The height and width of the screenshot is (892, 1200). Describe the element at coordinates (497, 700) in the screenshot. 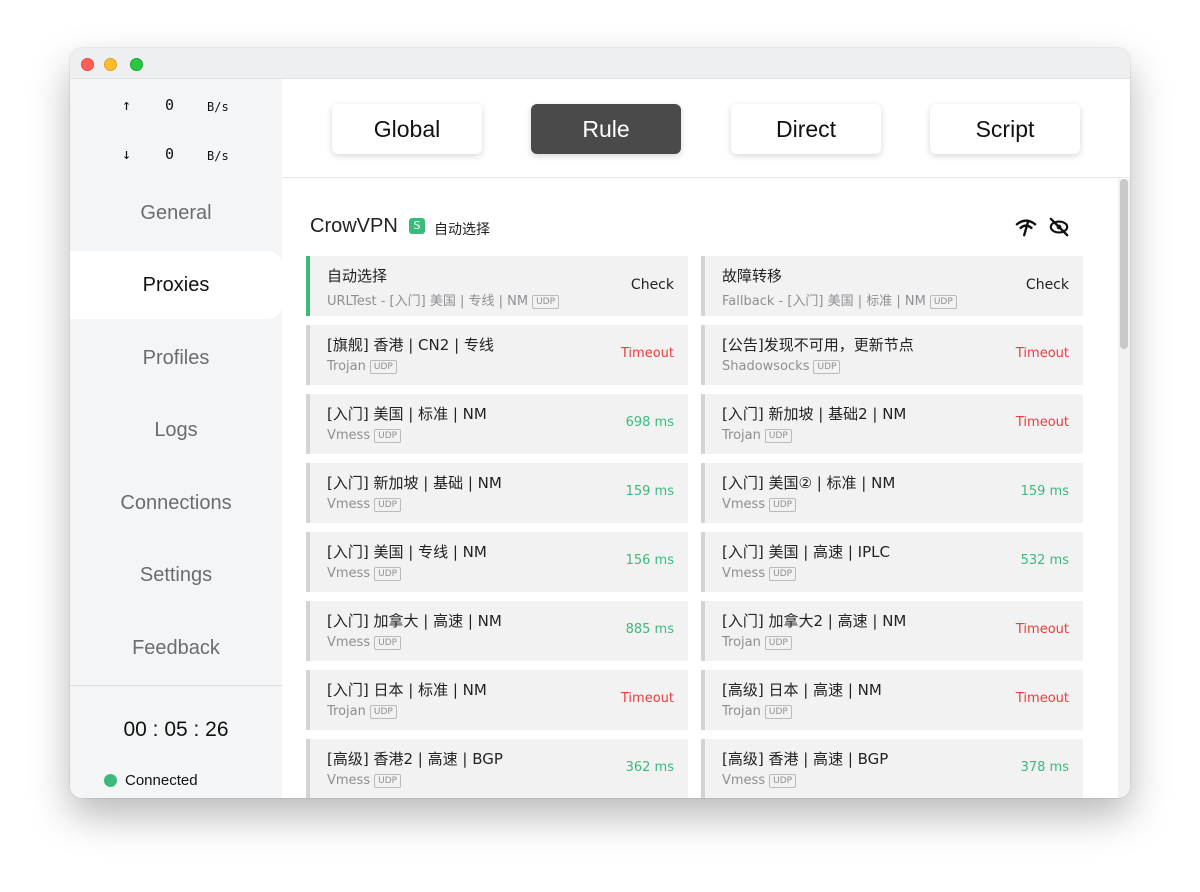

I see `proxy-card: [入门] 日本 | 标准 | NM Trojan UDP Timeout` at that location.